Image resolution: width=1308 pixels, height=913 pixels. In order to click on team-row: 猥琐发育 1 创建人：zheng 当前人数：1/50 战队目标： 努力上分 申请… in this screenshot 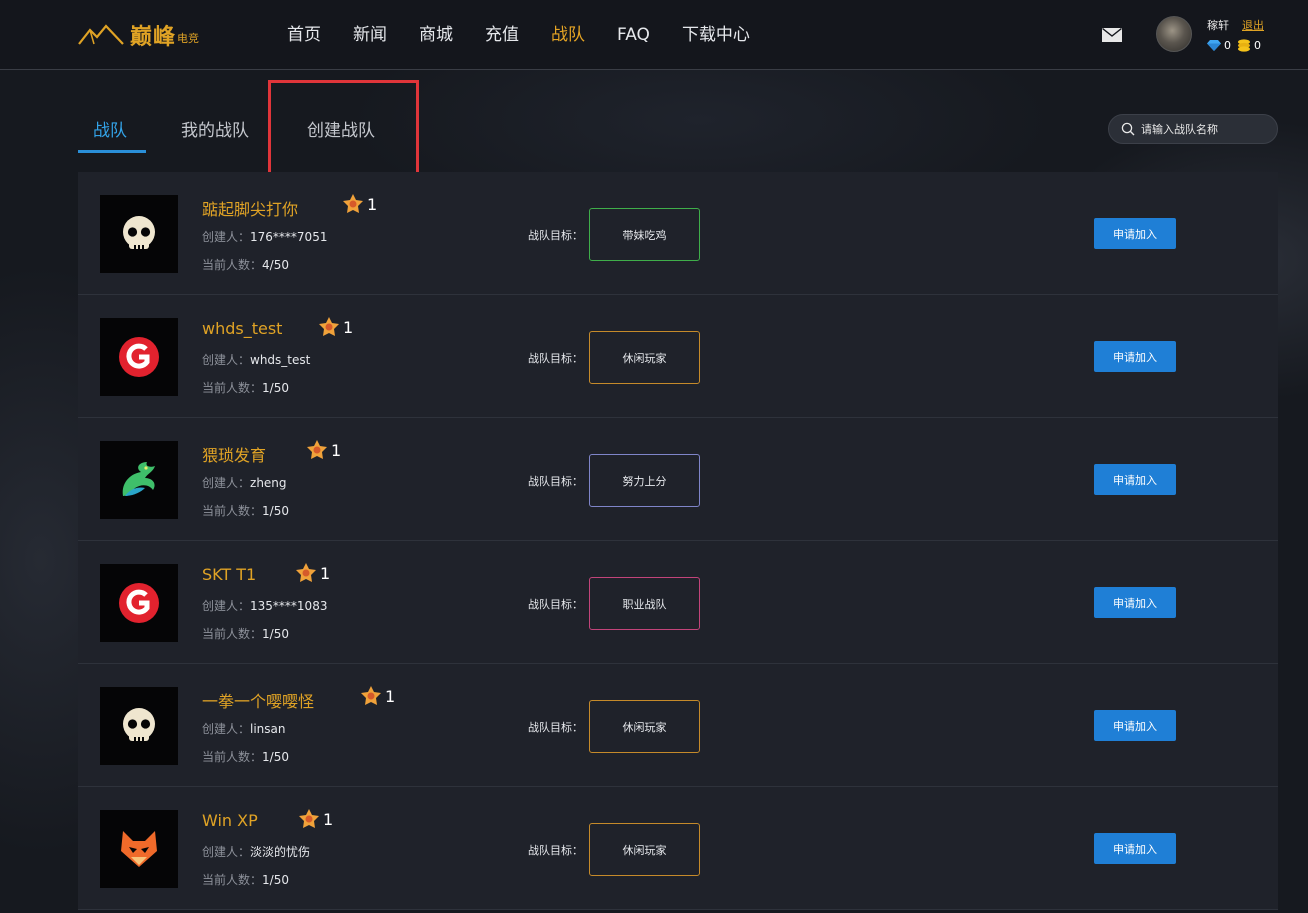, I will do `click(678, 479)`.